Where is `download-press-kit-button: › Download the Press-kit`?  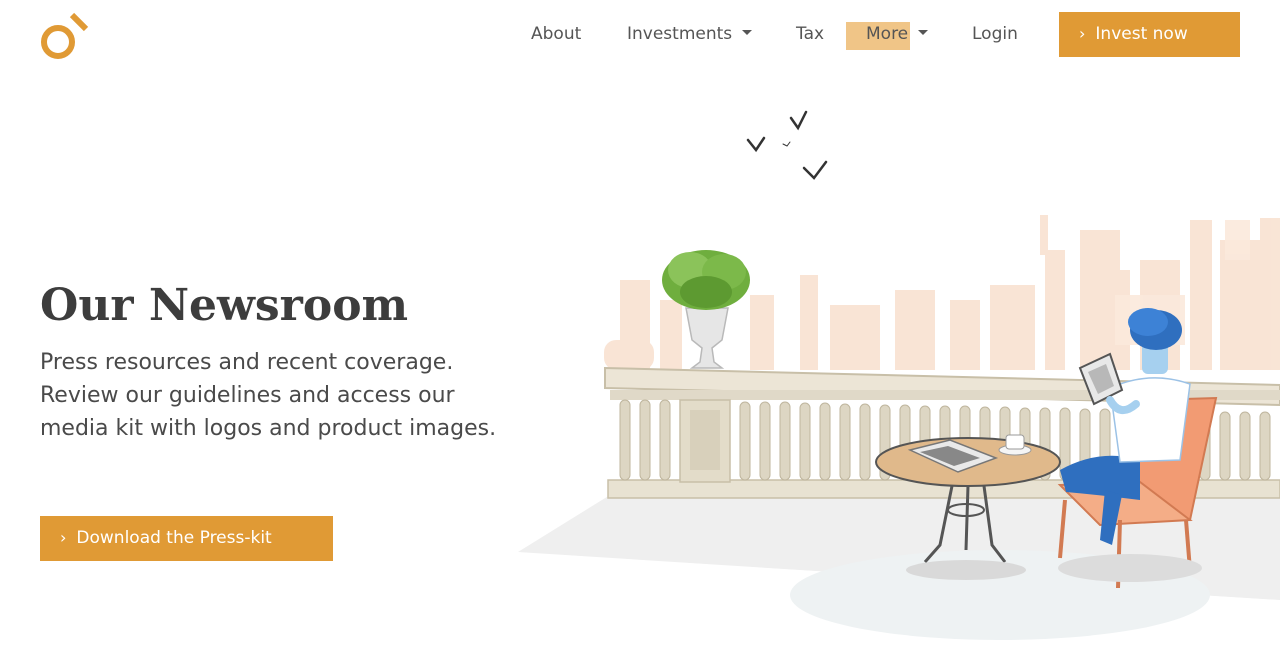 download-press-kit-button: › Download the Press-kit is located at coordinates (186, 538).